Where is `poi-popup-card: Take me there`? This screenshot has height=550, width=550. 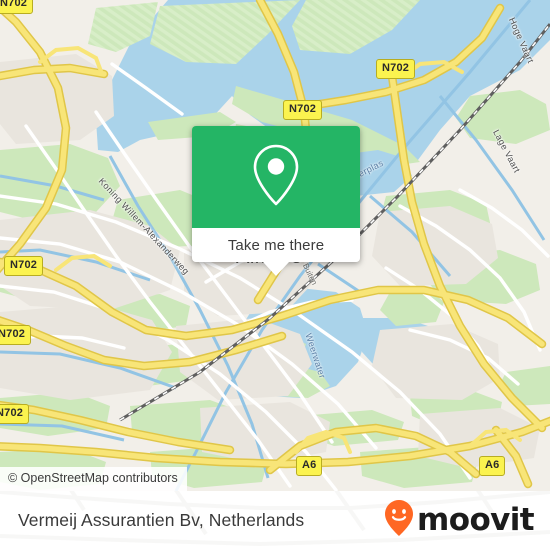
poi-popup-card: Take me there is located at coordinates (276, 201).